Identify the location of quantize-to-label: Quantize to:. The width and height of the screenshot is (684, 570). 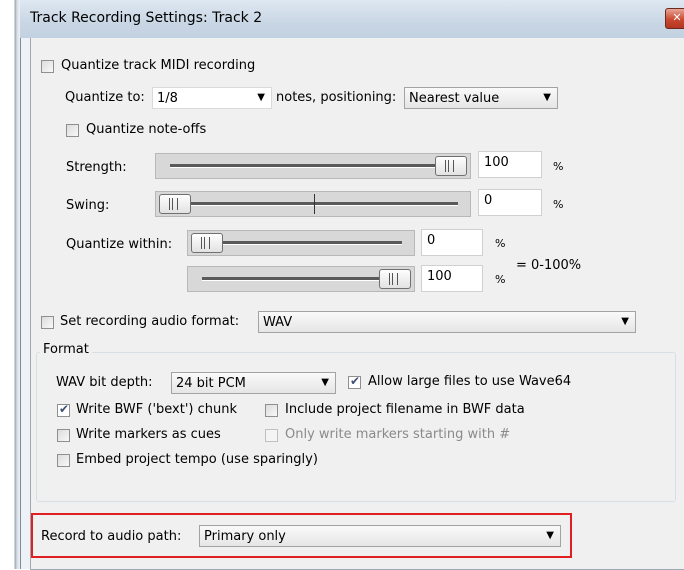
(105, 97).